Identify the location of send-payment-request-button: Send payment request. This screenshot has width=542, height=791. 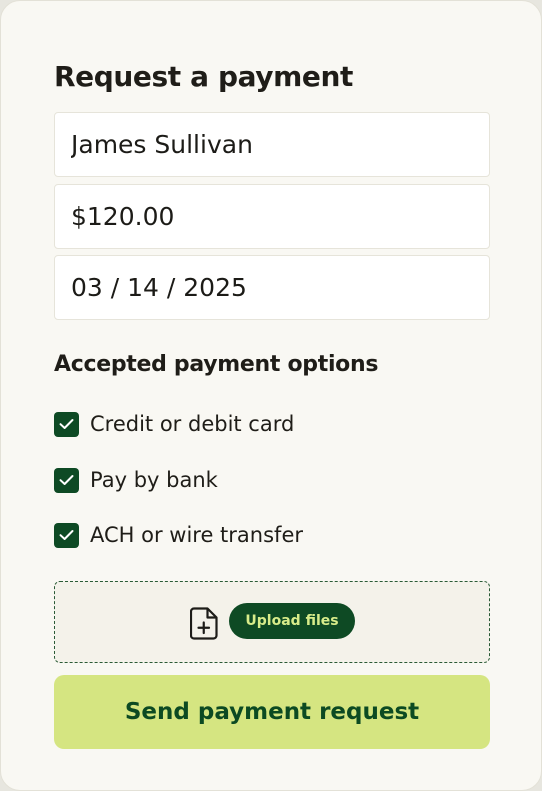
(272, 712).